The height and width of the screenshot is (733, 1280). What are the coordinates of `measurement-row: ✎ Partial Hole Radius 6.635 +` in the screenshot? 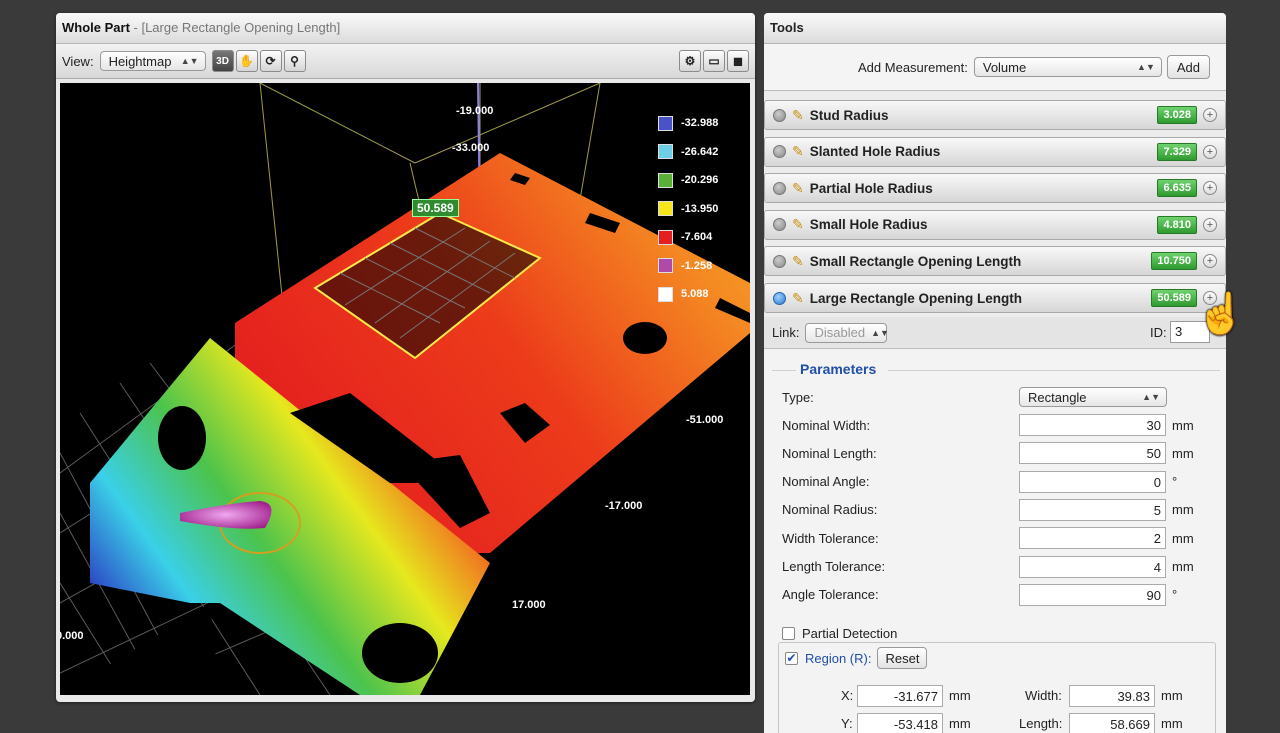 It's located at (995, 188).